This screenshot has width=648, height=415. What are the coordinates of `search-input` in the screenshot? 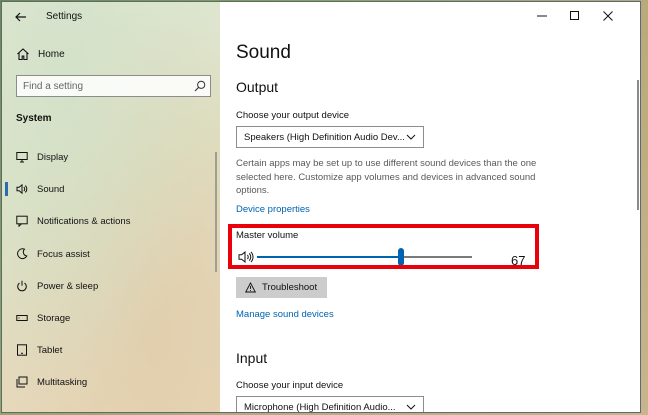 It's located at (103, 86).